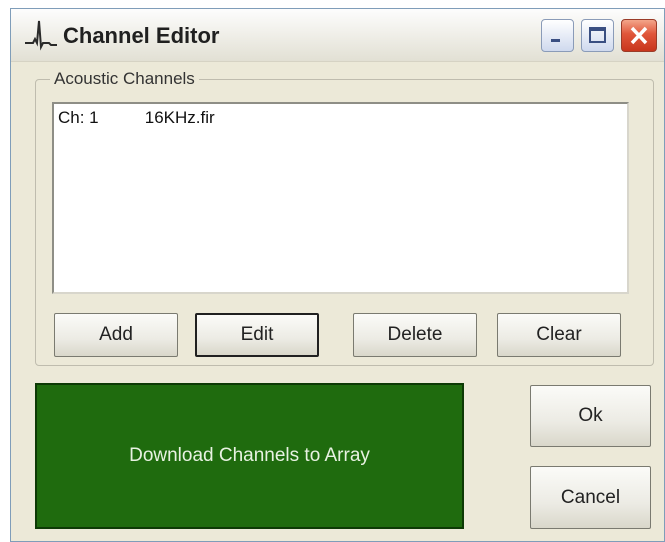 This screenshot has width=665, height=542. I want to click on list-item: Ch: 1 16KHz.fir, so click(136, 118).